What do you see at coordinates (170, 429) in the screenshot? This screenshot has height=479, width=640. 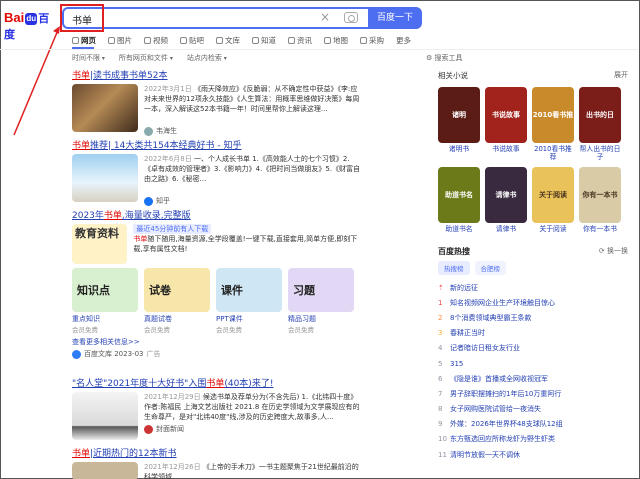 I see `source-name: 封面新闻` at bounding box center [170, 429].